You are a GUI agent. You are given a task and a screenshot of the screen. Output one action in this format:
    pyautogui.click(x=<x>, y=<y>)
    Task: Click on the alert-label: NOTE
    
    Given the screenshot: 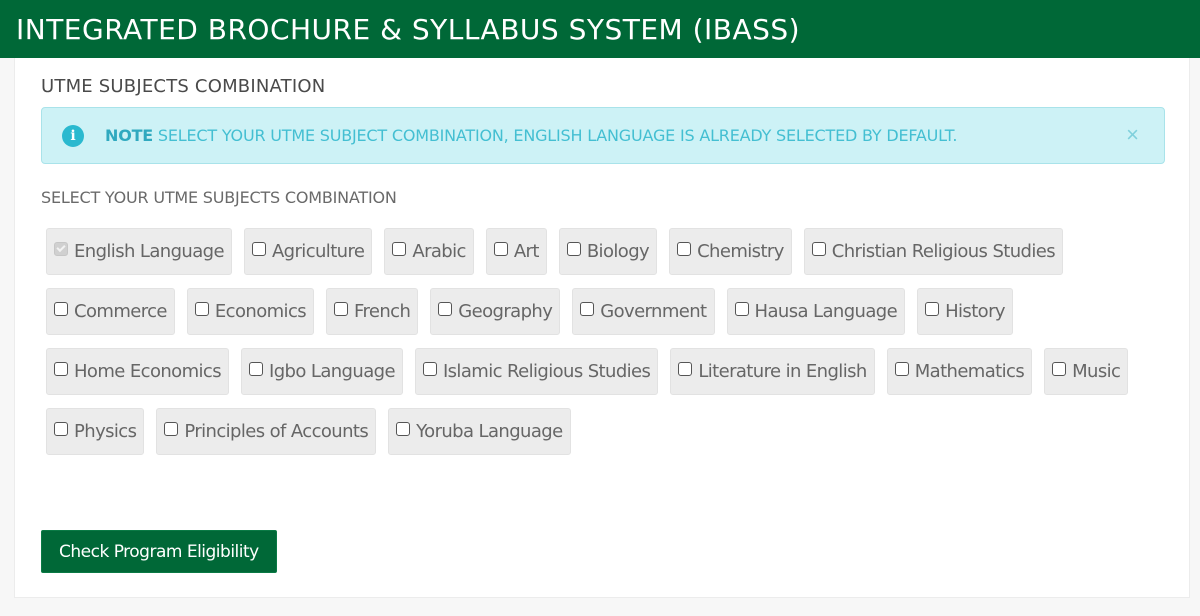 What is the action you would take?
    pyautogui.click(x=129, y=135)
    